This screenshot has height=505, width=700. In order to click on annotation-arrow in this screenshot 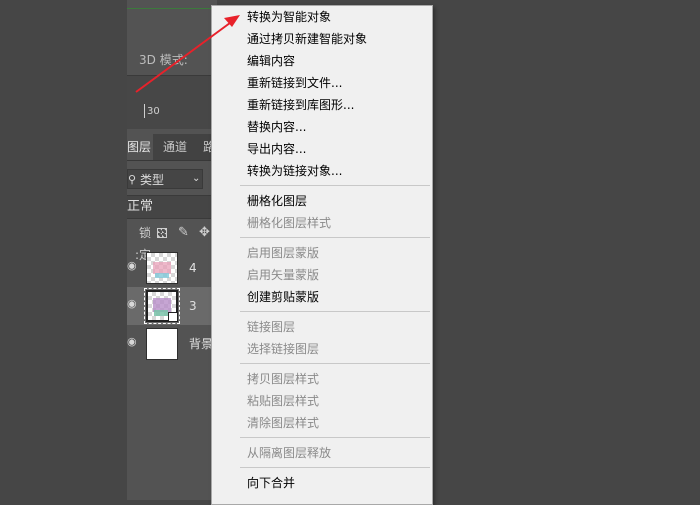, I will do `click(187, 54)`.